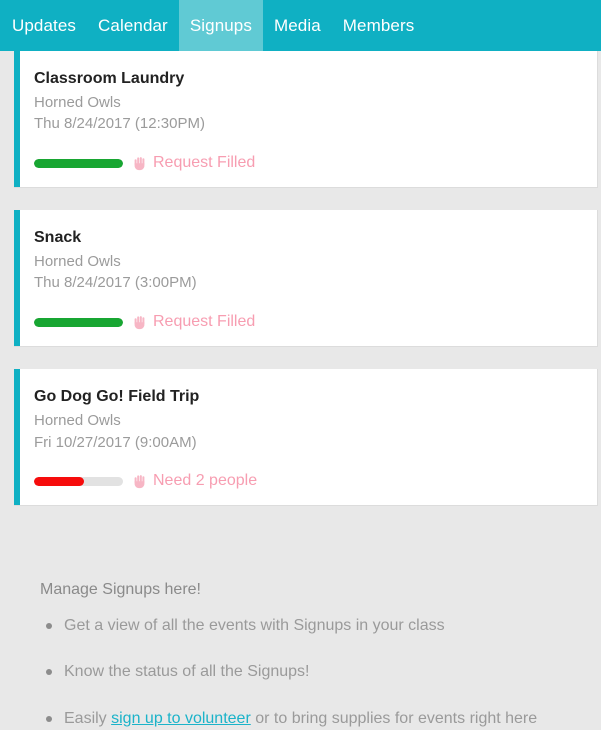 This screenshot has height=730, width=601. Describe the element at coordinates (120, 590) in the screenshot. I see `info-panel-heading: Manage Signups here!` at that location.